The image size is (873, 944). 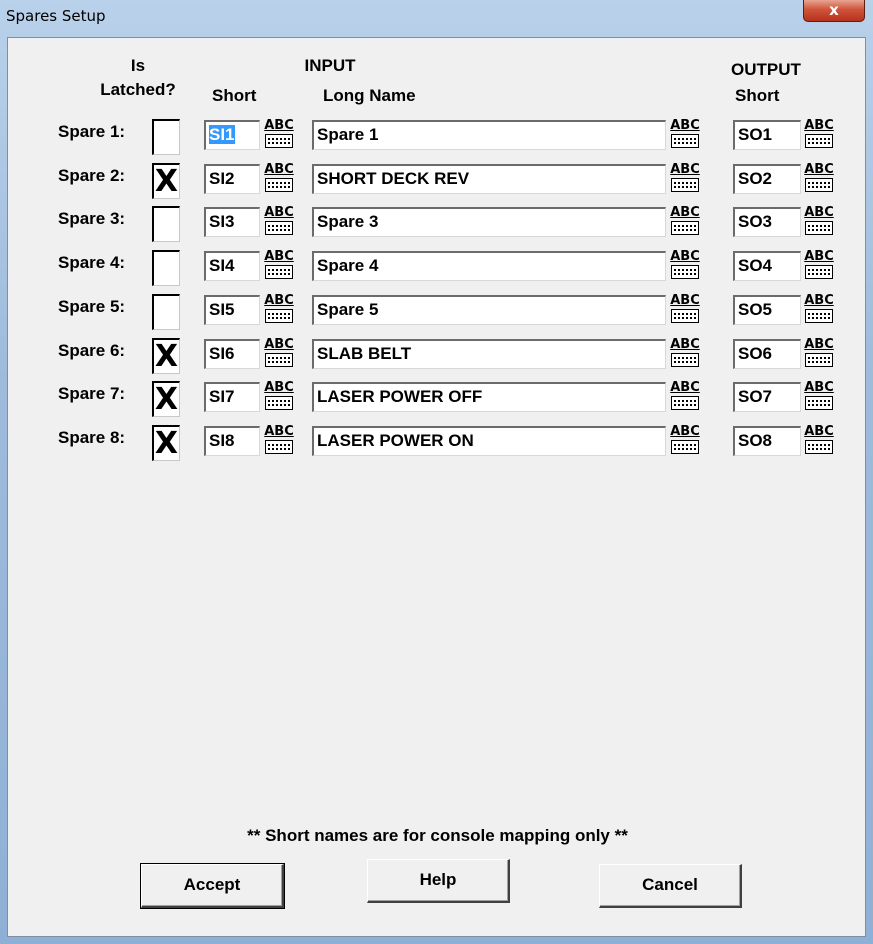 I want to click on input-short-field: SI5, so click(x=232, y=310).